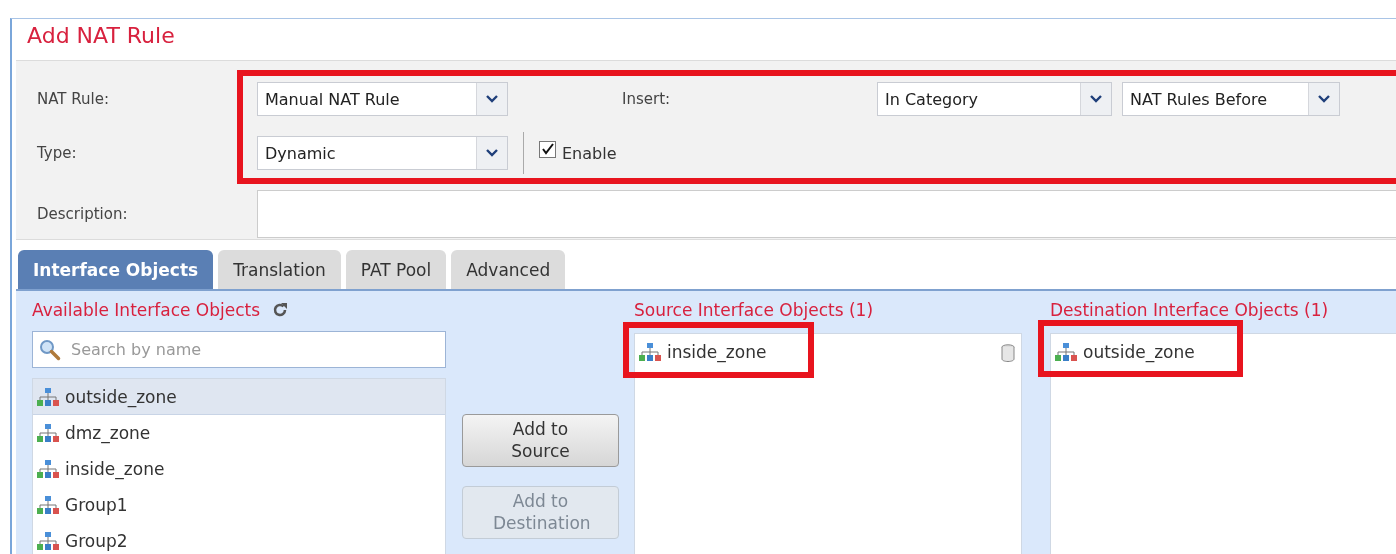 The width and height of the screenshot is (1396, 554). I want to click on field-label: Type:, so click(57, 153).